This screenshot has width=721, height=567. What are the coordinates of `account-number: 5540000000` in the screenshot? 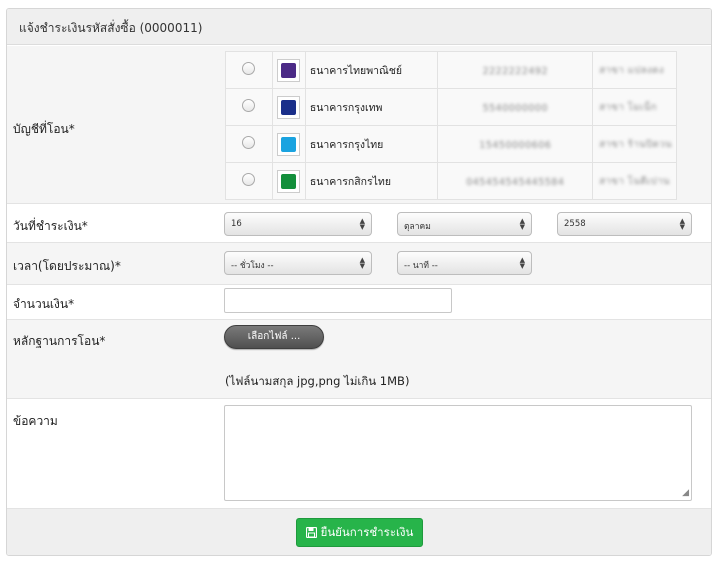 It's located at (515, 108).